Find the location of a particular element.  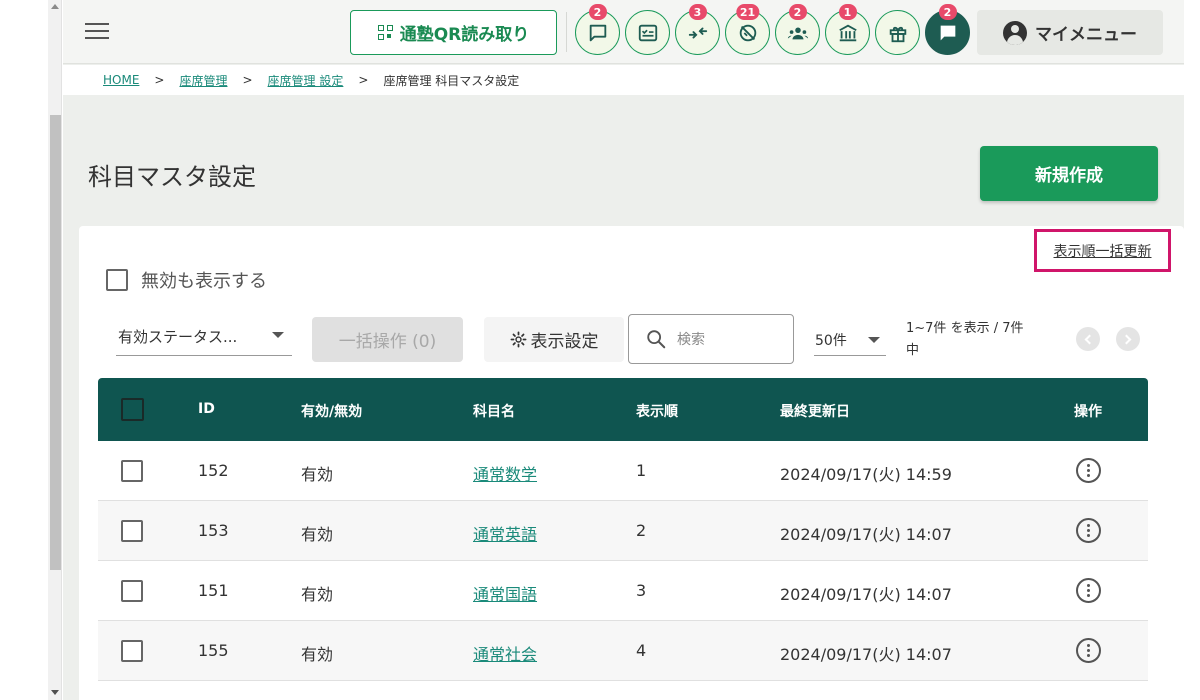

breadcrumb: HOME > 座席管理 > 座席管理 設定 > 座席管理 科目マスタ設定 is located at coordinates (623, 80).